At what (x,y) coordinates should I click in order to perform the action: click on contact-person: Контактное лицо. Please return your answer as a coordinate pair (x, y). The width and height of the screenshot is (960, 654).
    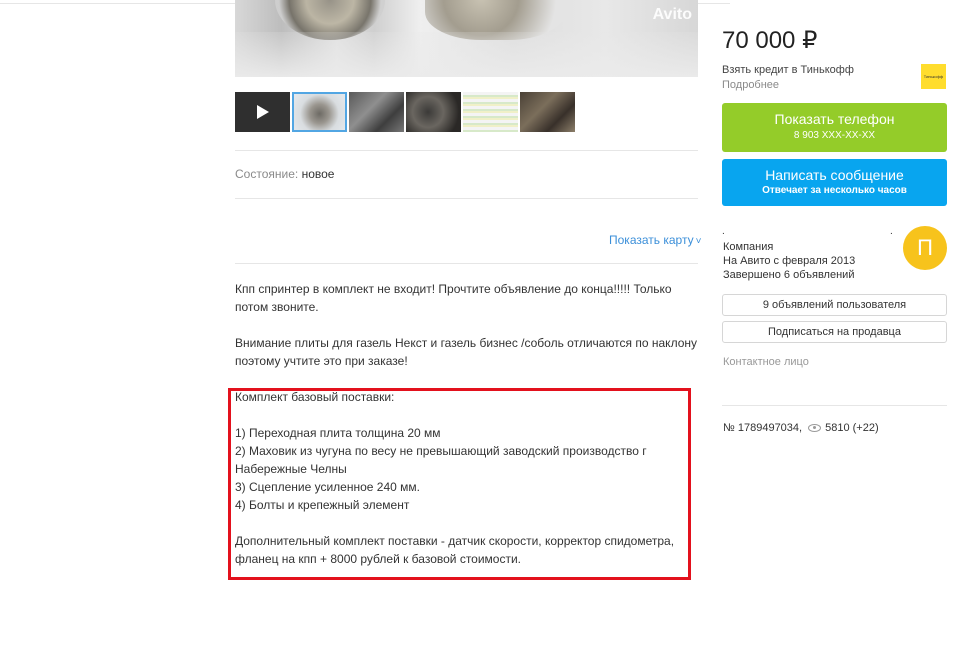
    Looking at the image, I should click on (766, 362).